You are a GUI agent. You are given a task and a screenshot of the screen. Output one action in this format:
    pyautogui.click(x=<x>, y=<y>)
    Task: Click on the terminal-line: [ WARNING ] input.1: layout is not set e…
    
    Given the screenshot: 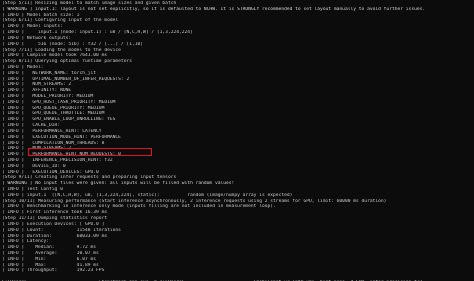 What is the action you would take?
    pyautogui.click(x=214, y=9)
    